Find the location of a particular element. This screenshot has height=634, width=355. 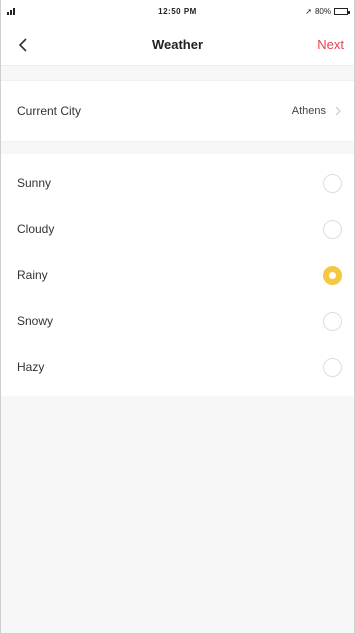

status-bar: 12:50 PM ➚ 80% is located at coordinates (177, 12).